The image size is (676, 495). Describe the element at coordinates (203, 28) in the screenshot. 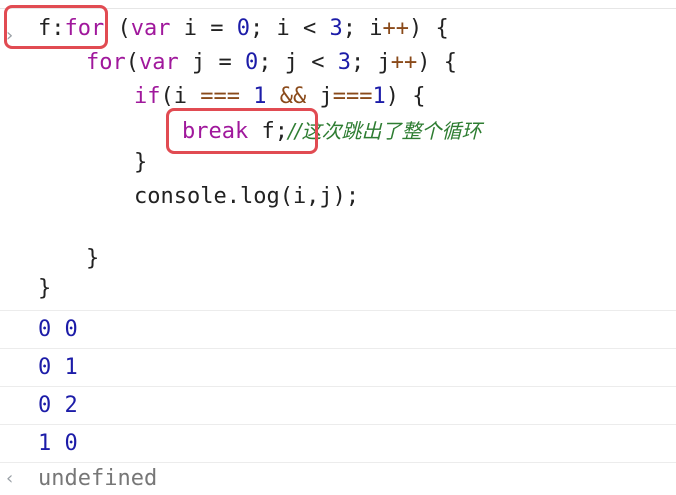

I see `code-token: i =` at that location.